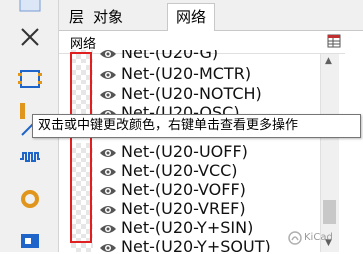 The image size is (363, 254). What do you see at coordinates (30, 9) in the screenshot?
I see `select-arrow-icon` at bounding box center [30, 9].